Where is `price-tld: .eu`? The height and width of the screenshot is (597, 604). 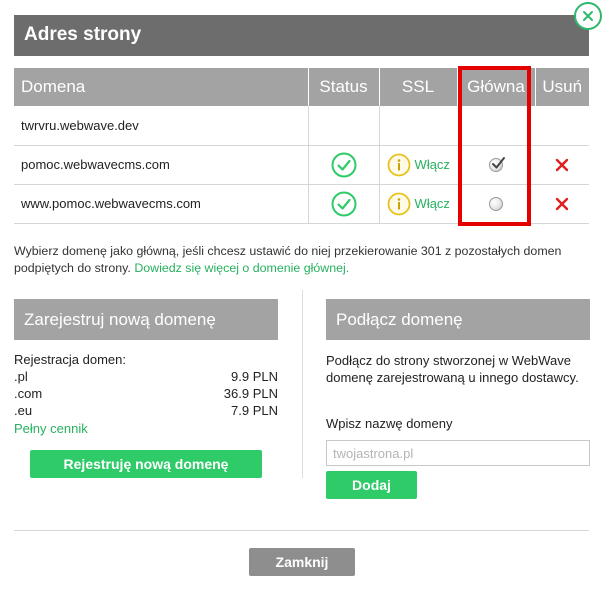 price-tld: .eu is located at coordinates (23, 410).